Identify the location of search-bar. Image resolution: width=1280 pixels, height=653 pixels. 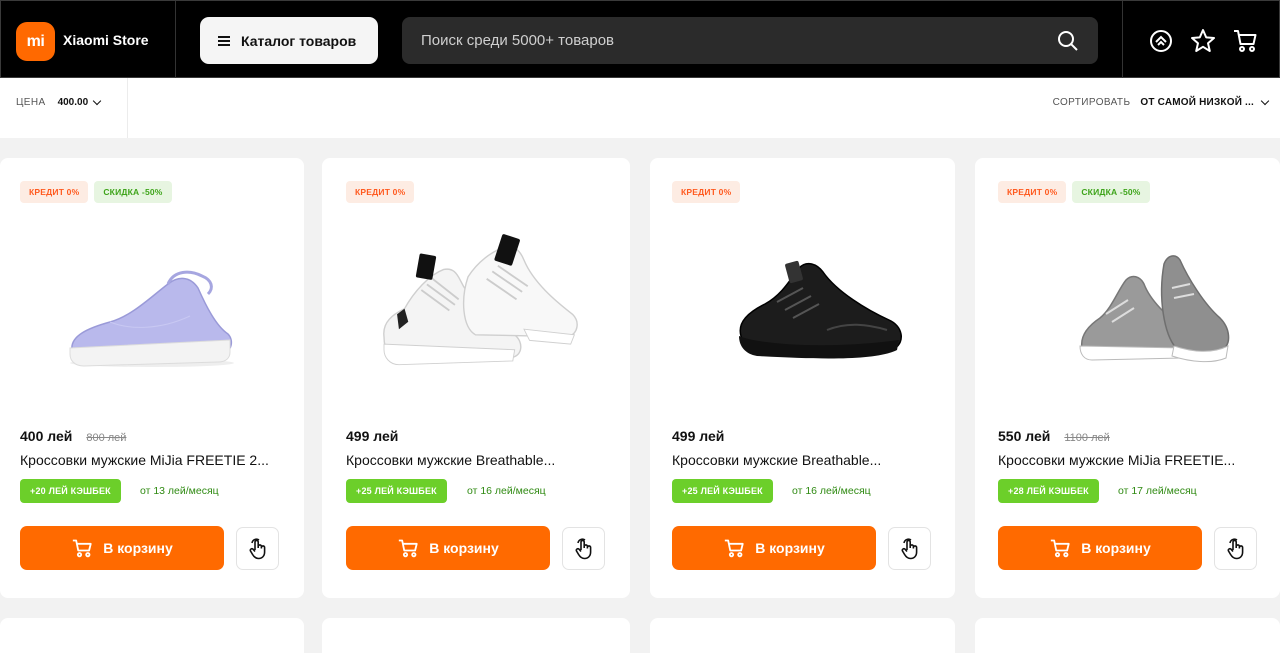
(750, 40).